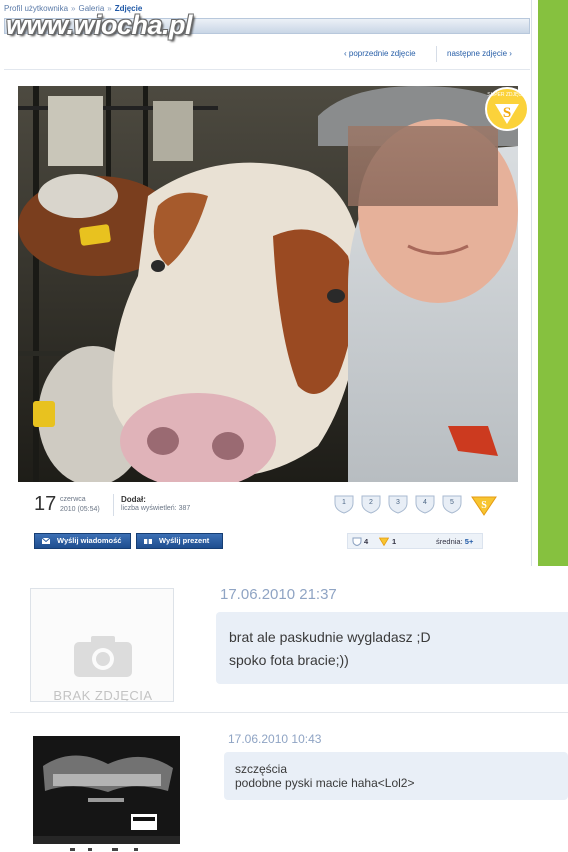  What do you see at coordinates (436, 54) in the screenshot?
I see `nav-divider` at bounding box center [436, 54].